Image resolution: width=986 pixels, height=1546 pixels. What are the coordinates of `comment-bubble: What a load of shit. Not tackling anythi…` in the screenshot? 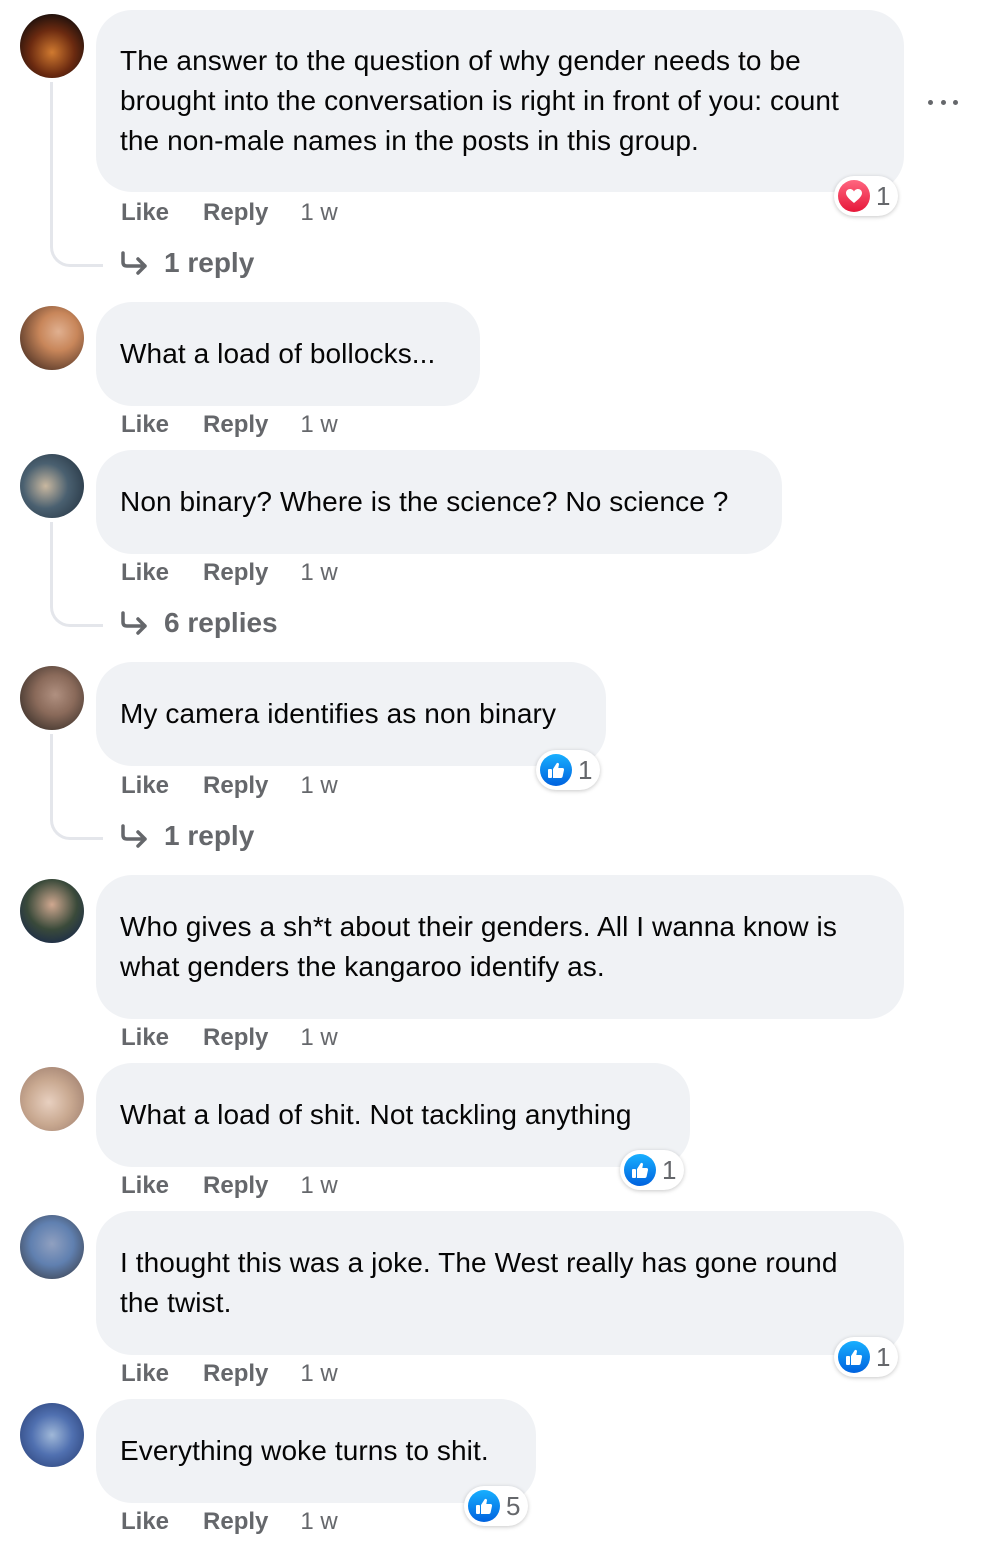 It's located at (393, 1115).